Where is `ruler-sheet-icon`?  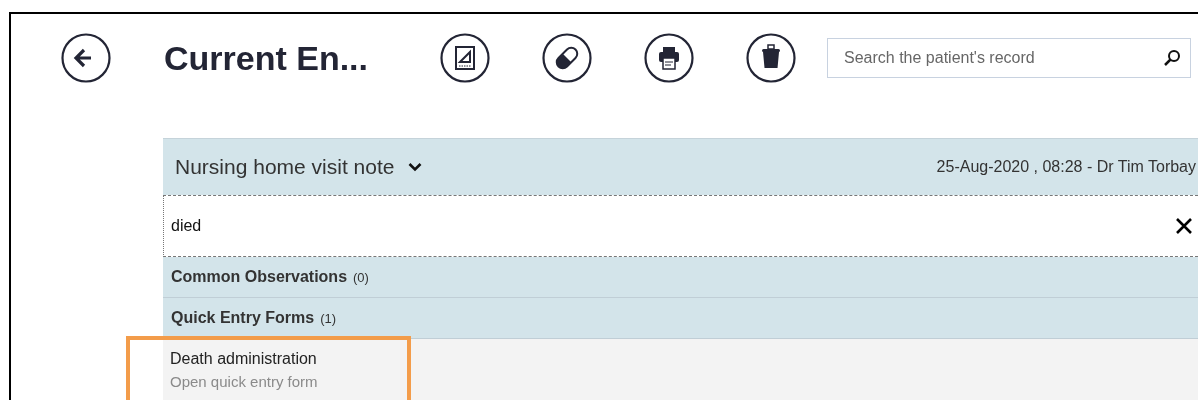 ruler-sheet-icon is located at coordinates (465, 58).